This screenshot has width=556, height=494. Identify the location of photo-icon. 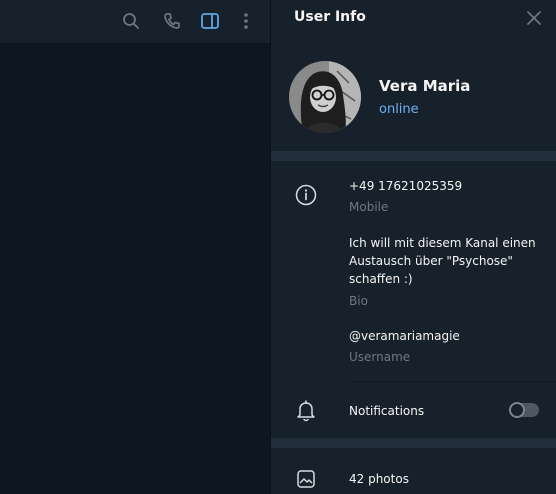
(306, 479).